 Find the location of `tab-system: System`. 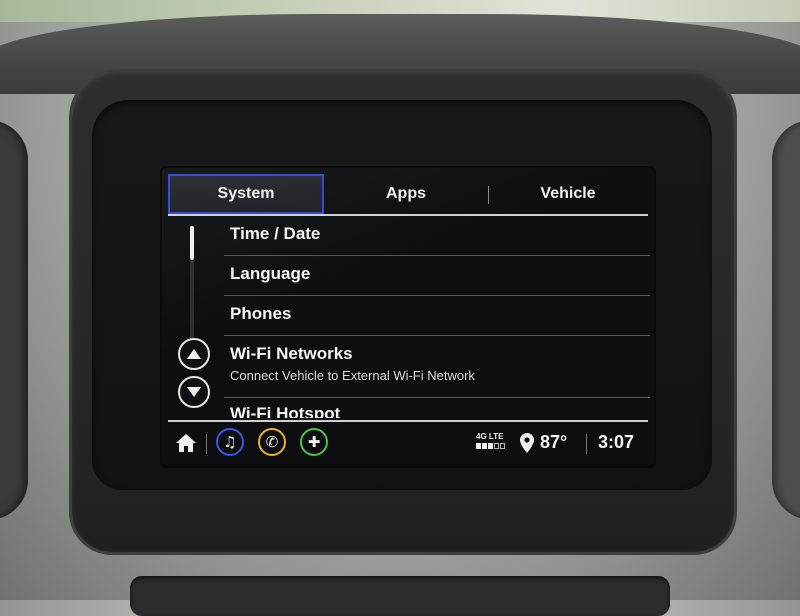

tab-system: System is located at coordinates (246, 194).